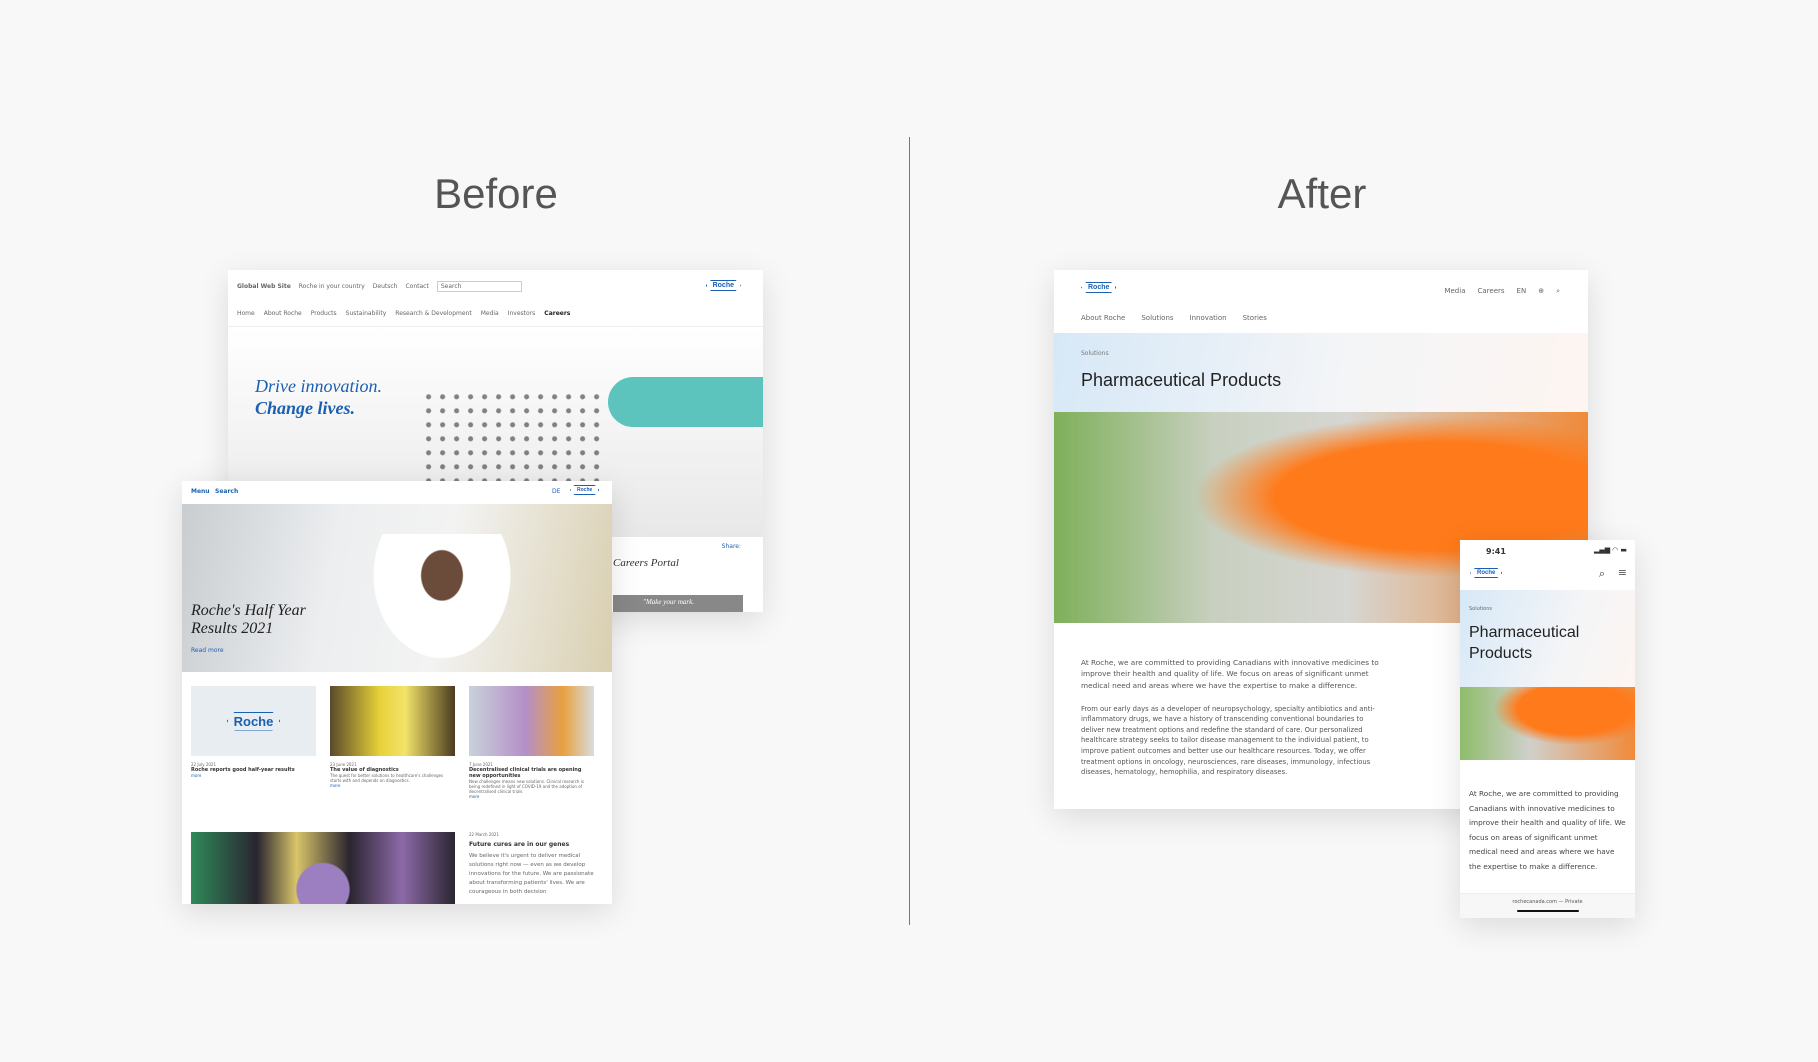  I want to click on doodle-illustration, so click(513, 434).